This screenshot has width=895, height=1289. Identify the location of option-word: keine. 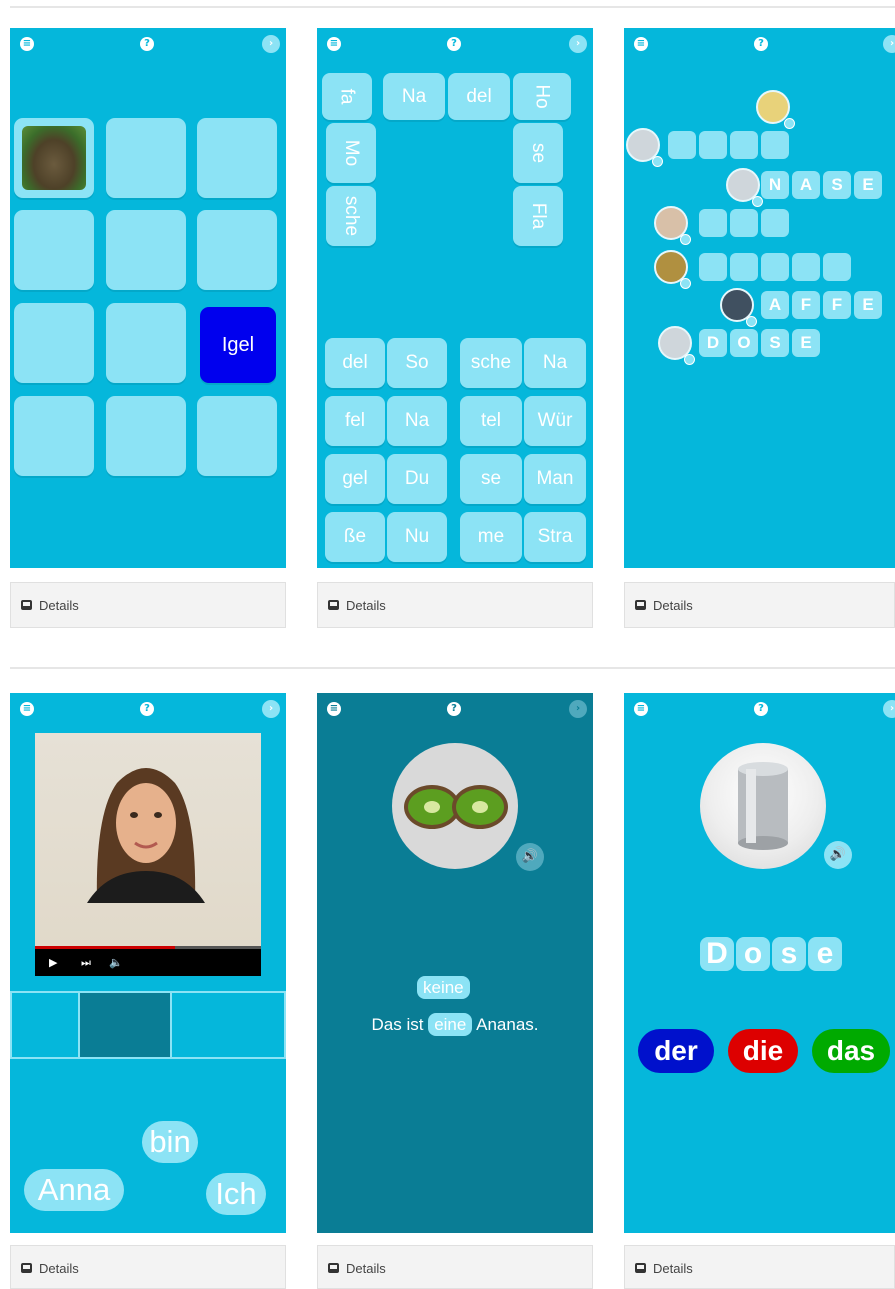
(443, 987).